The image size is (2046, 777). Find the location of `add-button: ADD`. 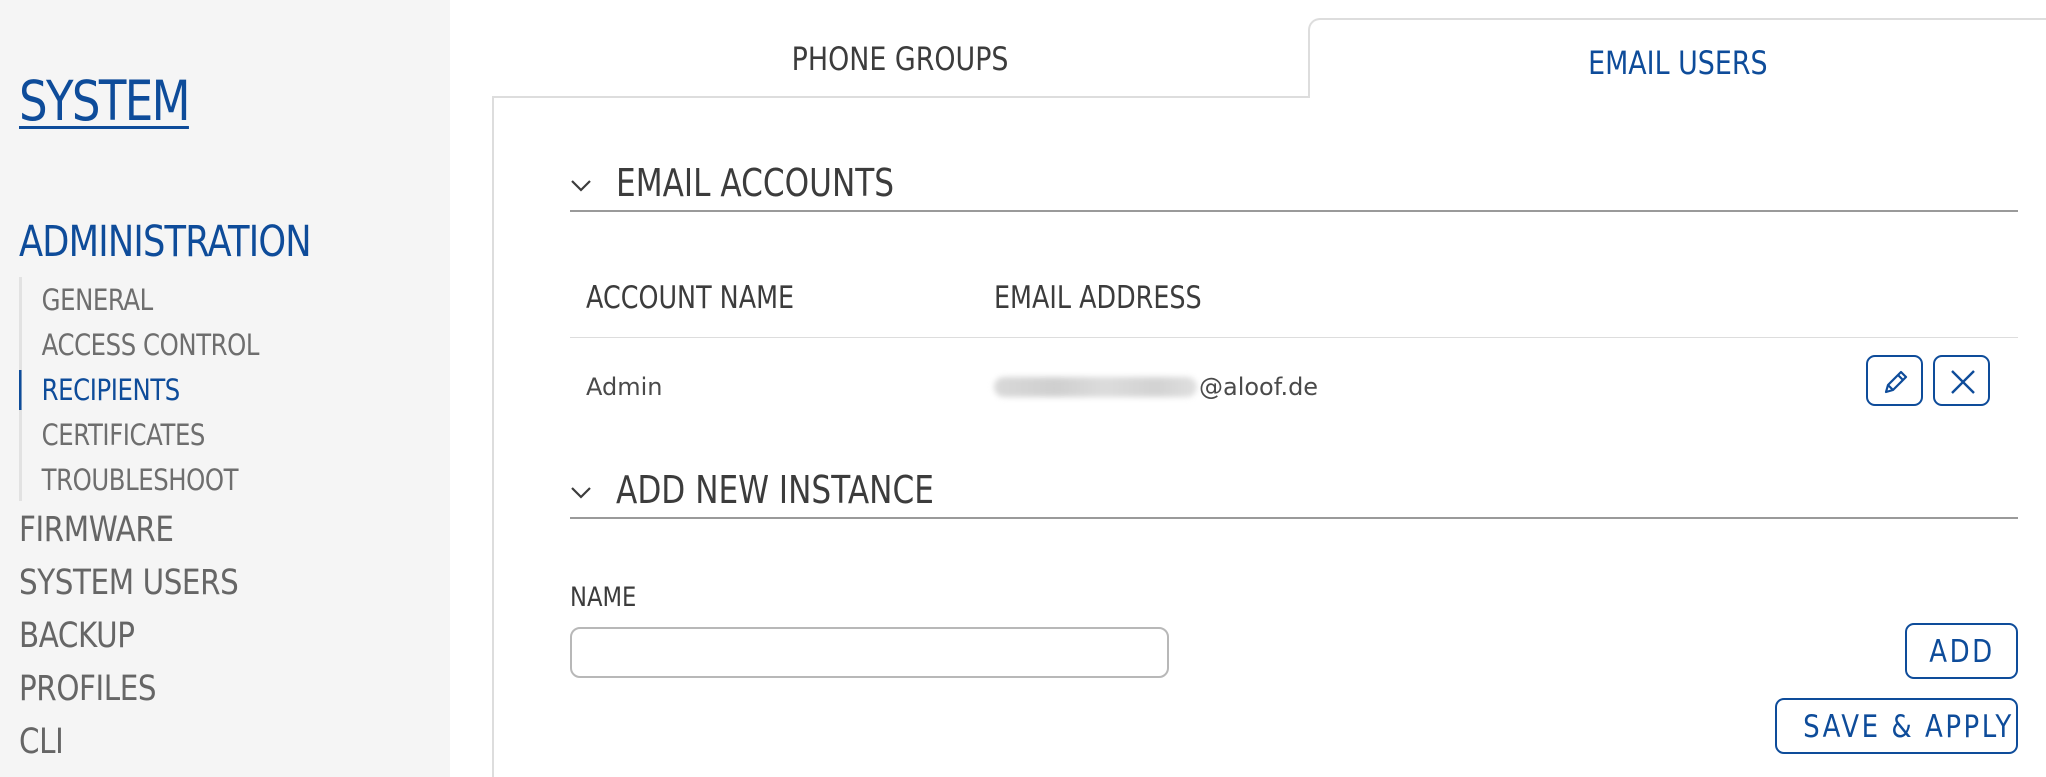

add-button: ADD is located at coordinates (1961, 651).